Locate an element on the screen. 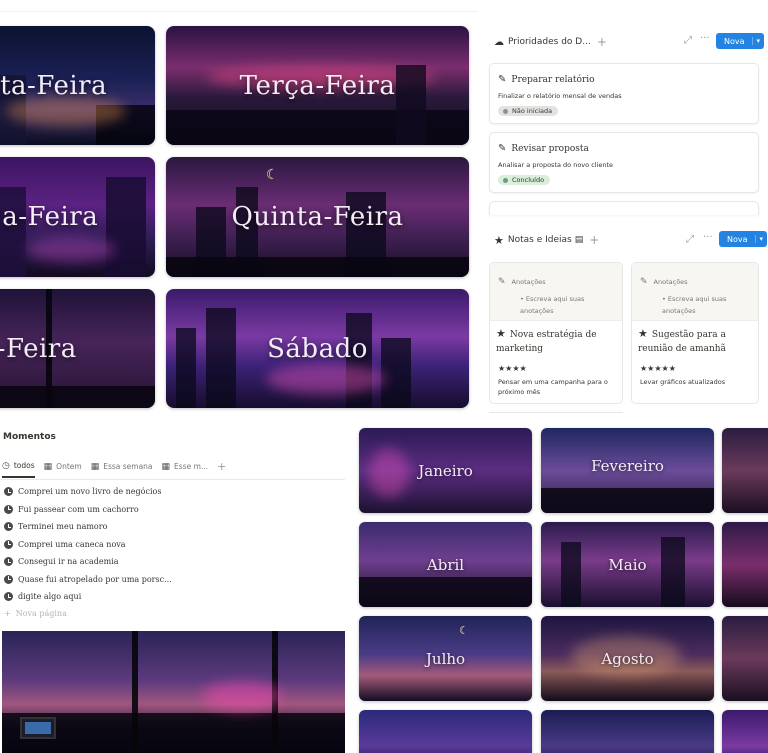  weekday-card-terca: Terça-Feira is located at coordinates (317, 85).